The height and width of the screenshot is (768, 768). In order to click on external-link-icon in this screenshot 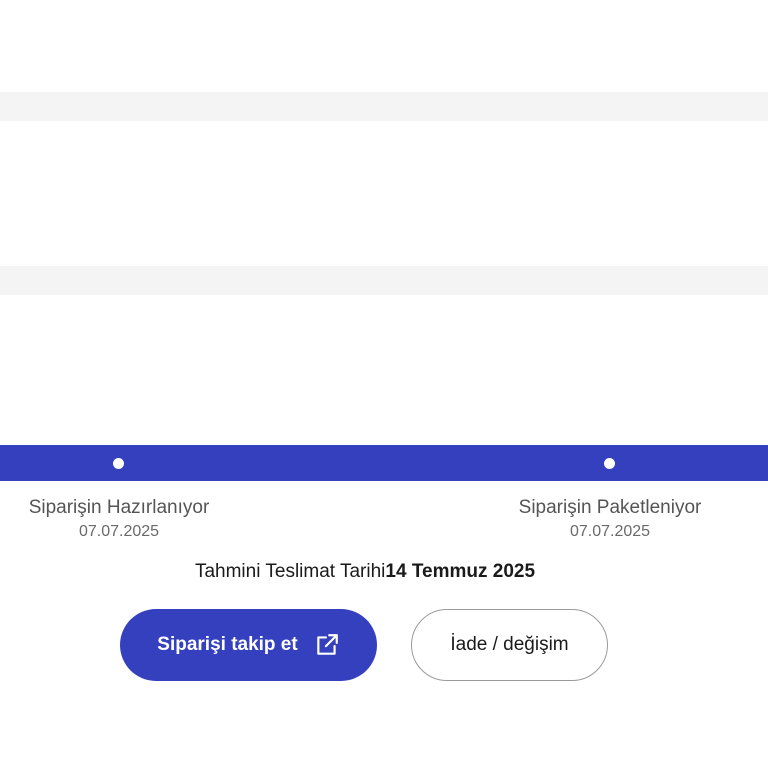, I will do `click(327, 645)`.